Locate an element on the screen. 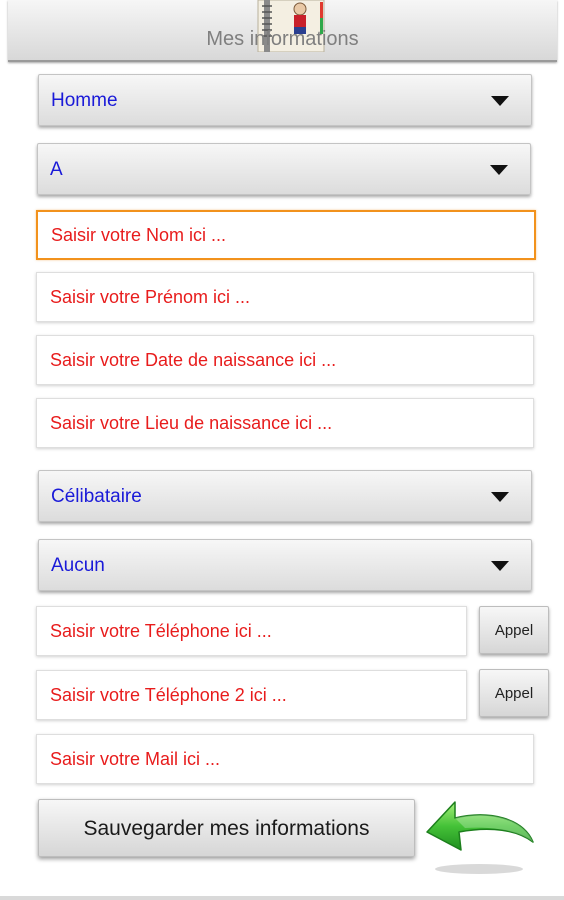 This screenshot has width=564, height=900. mail-input is located at coordinates (285, 759).